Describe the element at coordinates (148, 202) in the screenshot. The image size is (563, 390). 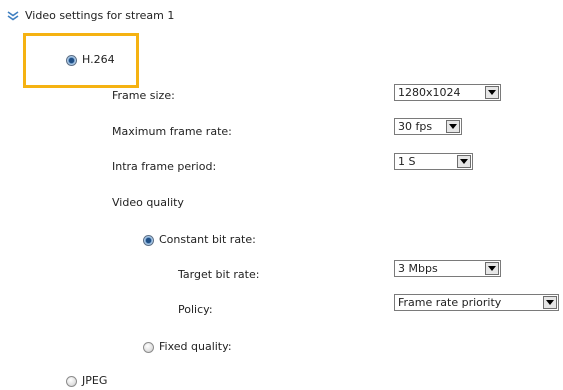
I see `video-quality-heading: Video quality` at that location.